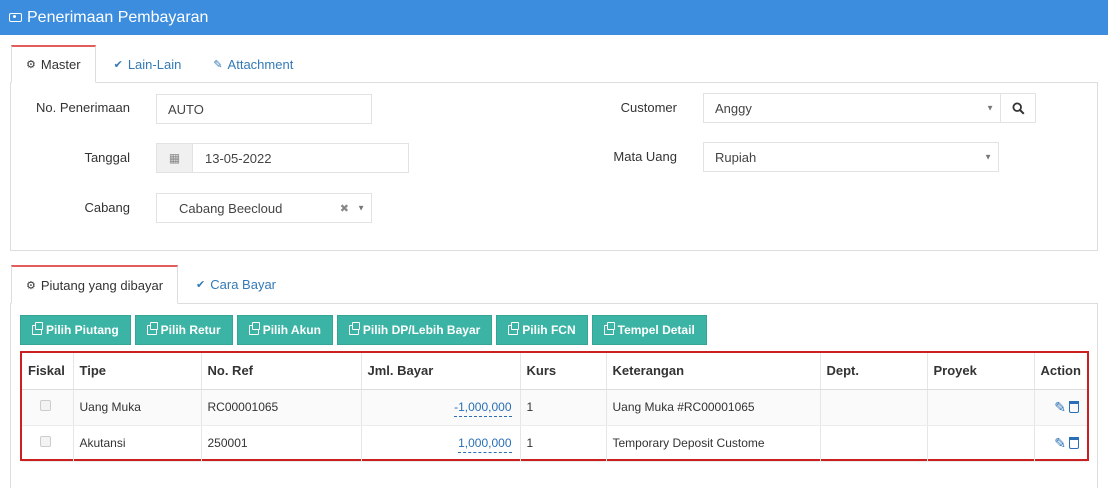 The width and height of the screenshot is (1108, 488). Describe the element at coordinates (48, 371) in the screenshot. I see `col-fiskal: Fiskal` at that location.